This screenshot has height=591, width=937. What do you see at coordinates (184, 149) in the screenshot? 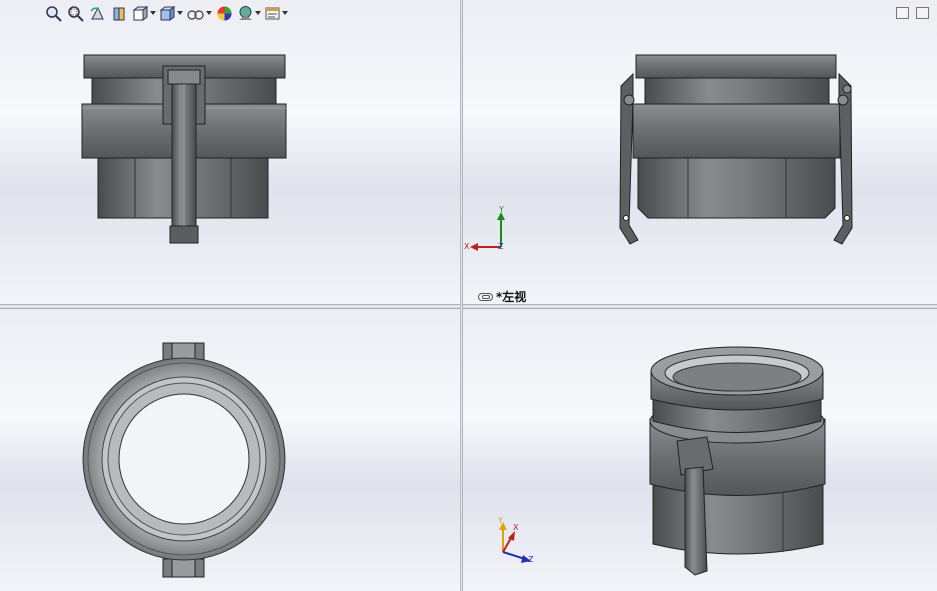
I see `front-view-model` at bounding box center [184, 149].